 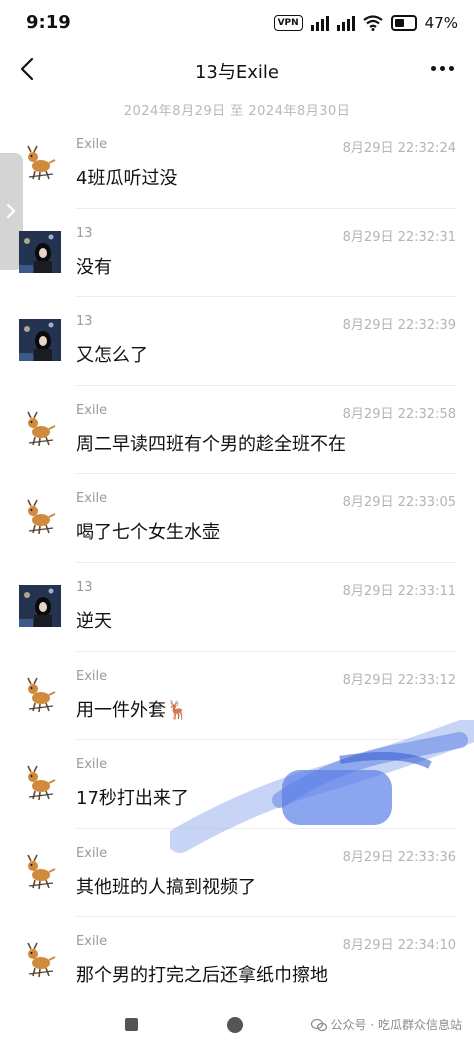 I want to click on message-timestamp: 8月29日 22:32:24, so click(x=399, y=148).